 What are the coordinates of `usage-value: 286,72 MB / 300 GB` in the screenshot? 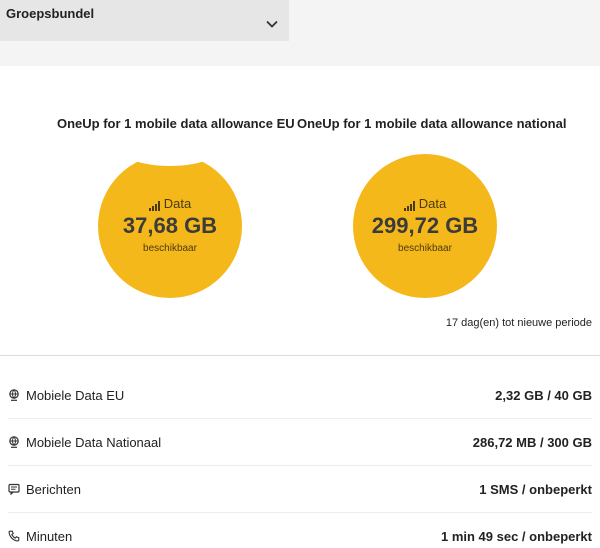 It's located at (532, 442).